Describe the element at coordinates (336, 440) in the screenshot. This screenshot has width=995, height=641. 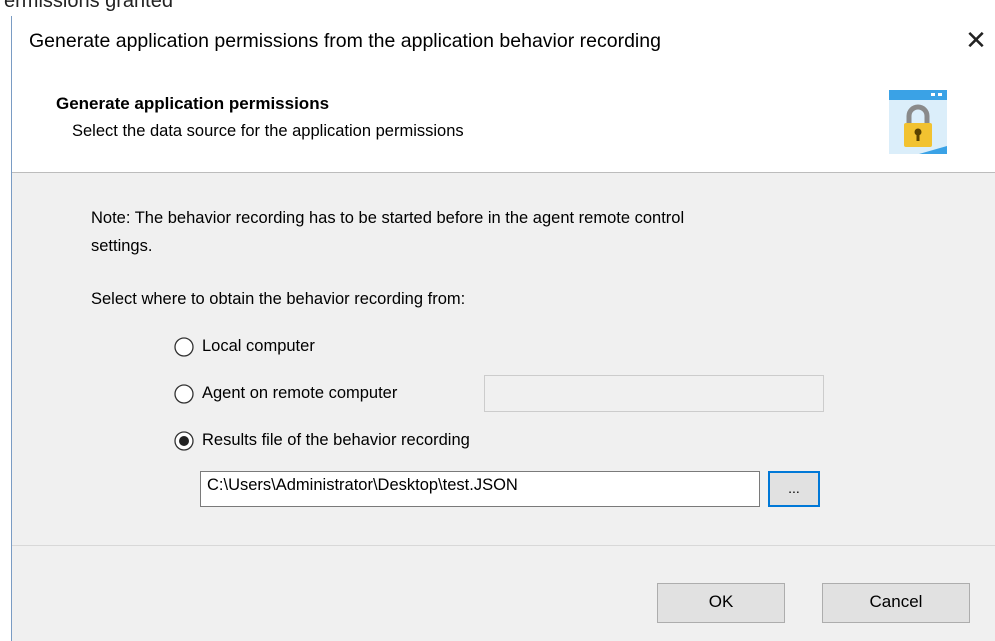
I see `radio-results-file-label: Results file of the behavior recording` at that location.